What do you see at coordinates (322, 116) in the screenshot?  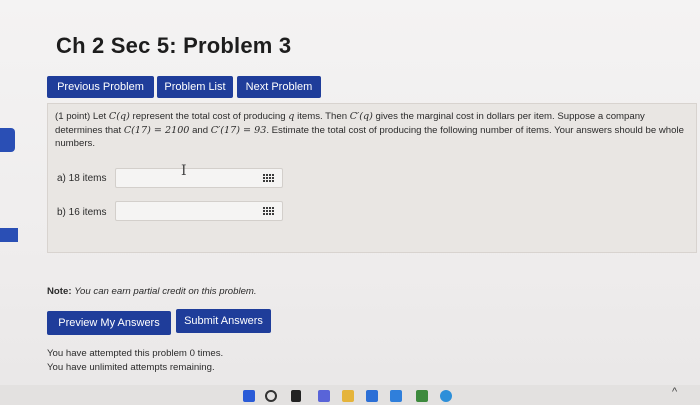 I see `problem-text: items. Then` at bounding box center [322, 116].